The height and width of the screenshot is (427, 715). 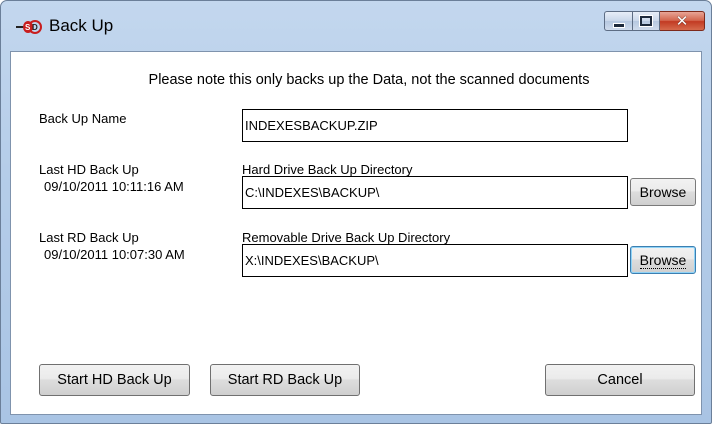 I want to click on hd-browse-label: Browse, so click(x=663, y=192).